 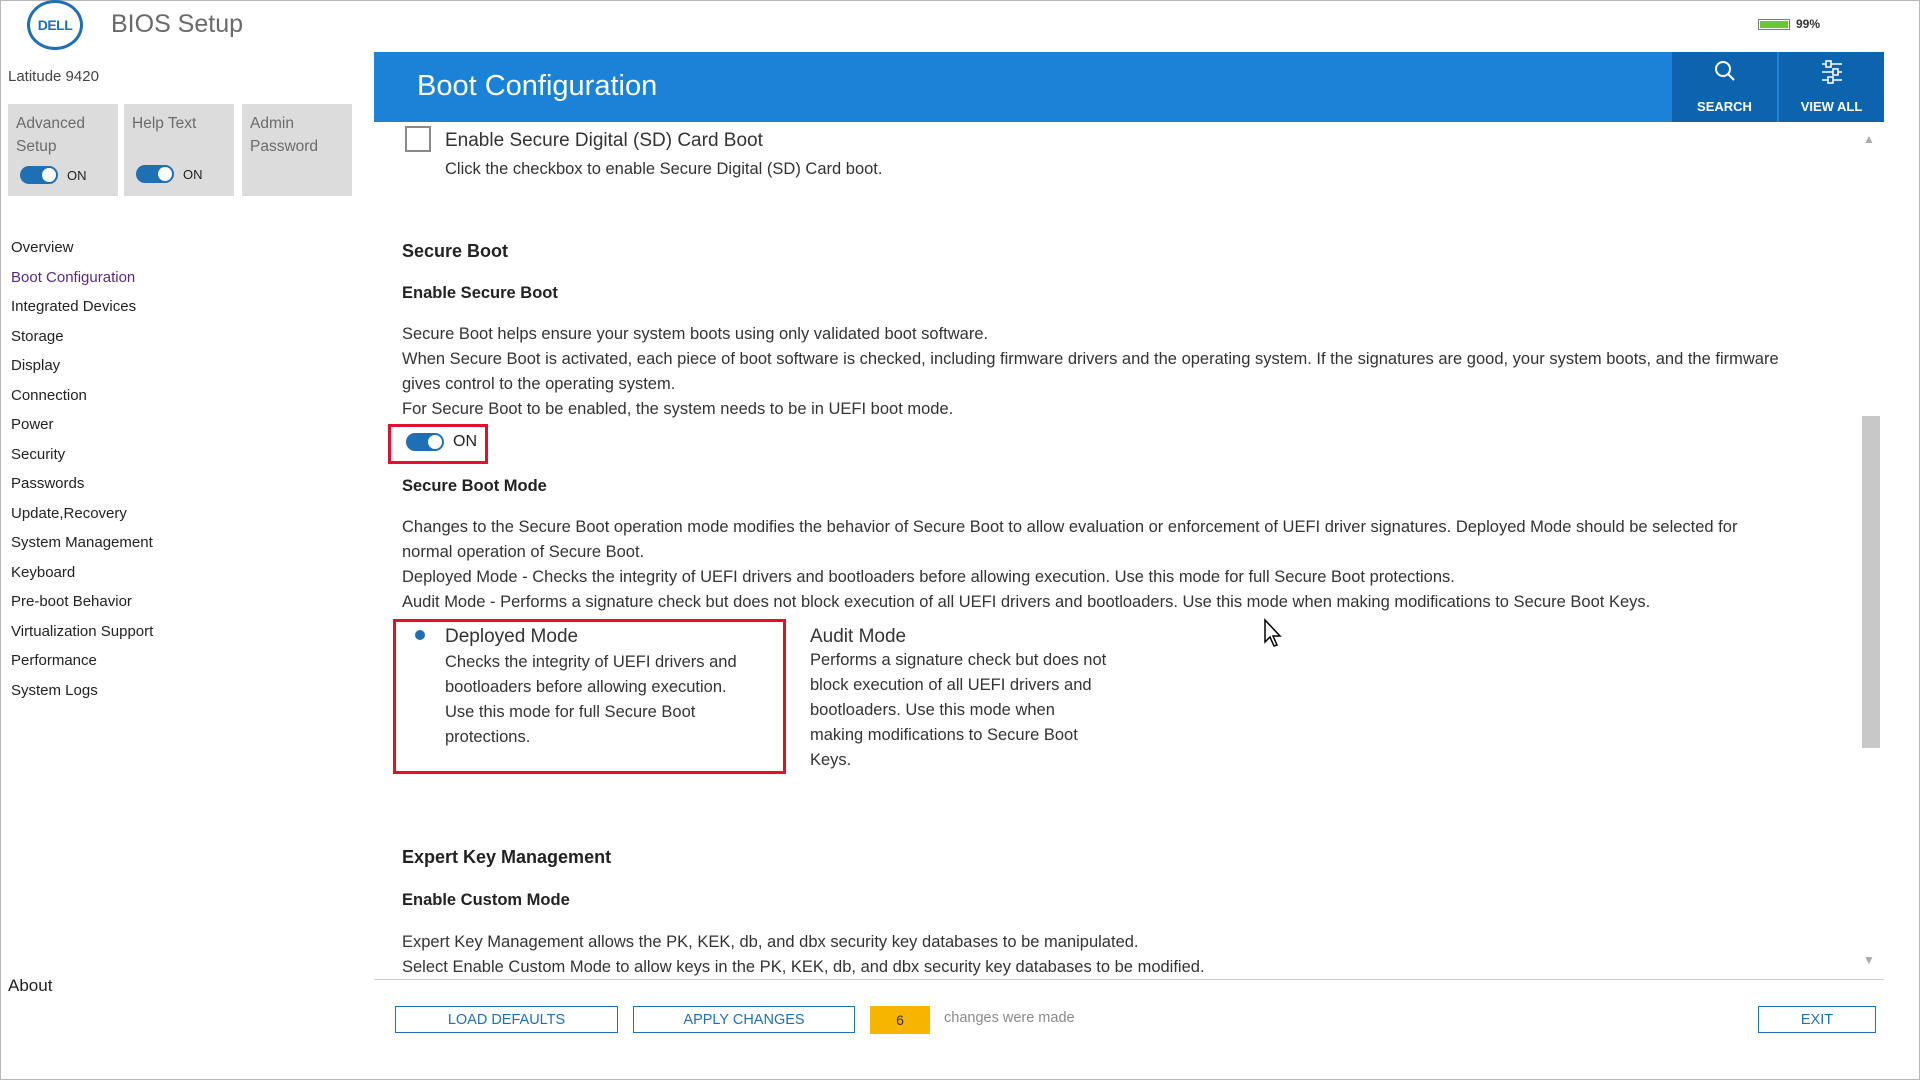 What do you see at coordinates (858, 636) in the screenshot?
I see `audit-mode-title: Audit Mode` at bounding box center [858, 636].